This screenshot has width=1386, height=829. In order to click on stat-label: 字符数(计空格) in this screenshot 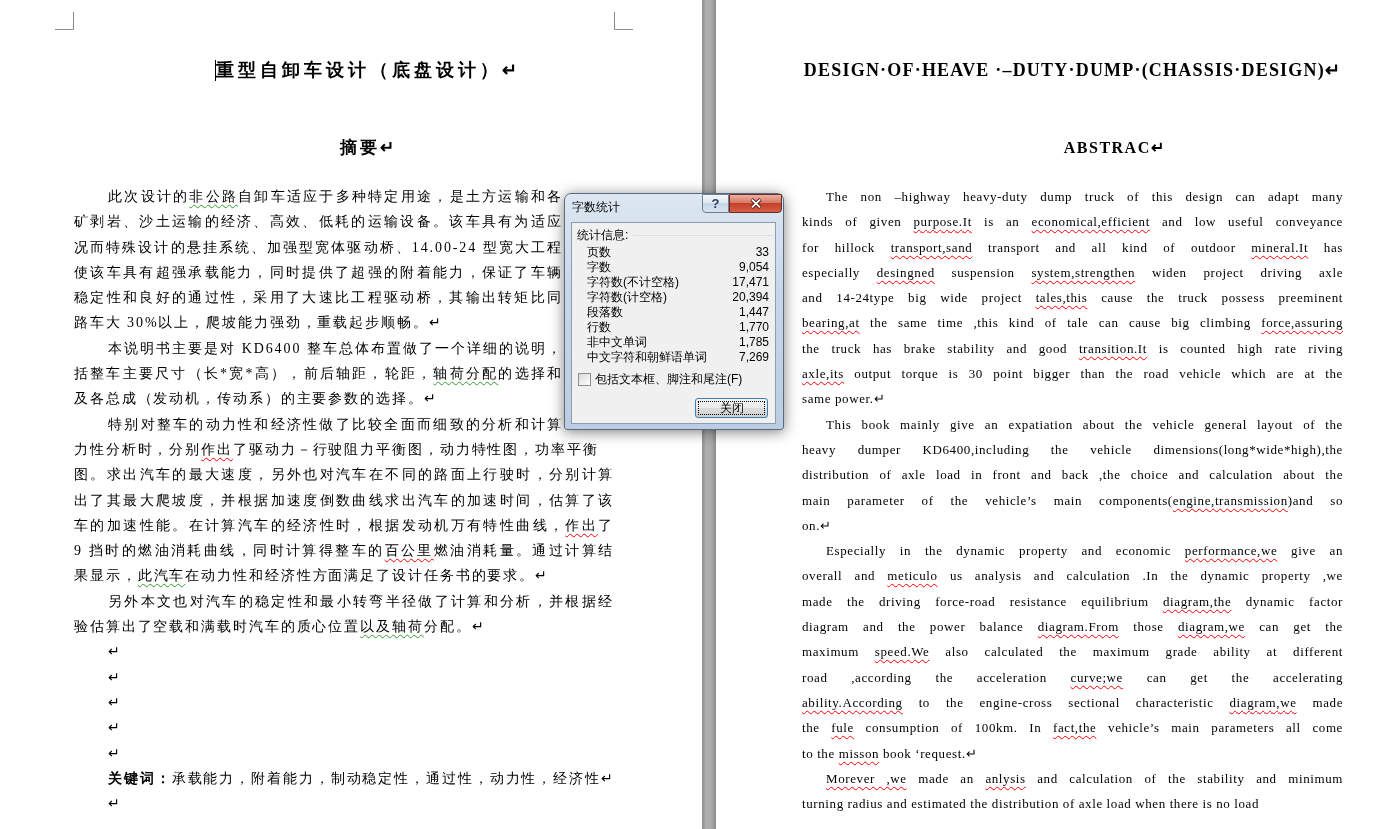, I will do `click(627, 297)`.